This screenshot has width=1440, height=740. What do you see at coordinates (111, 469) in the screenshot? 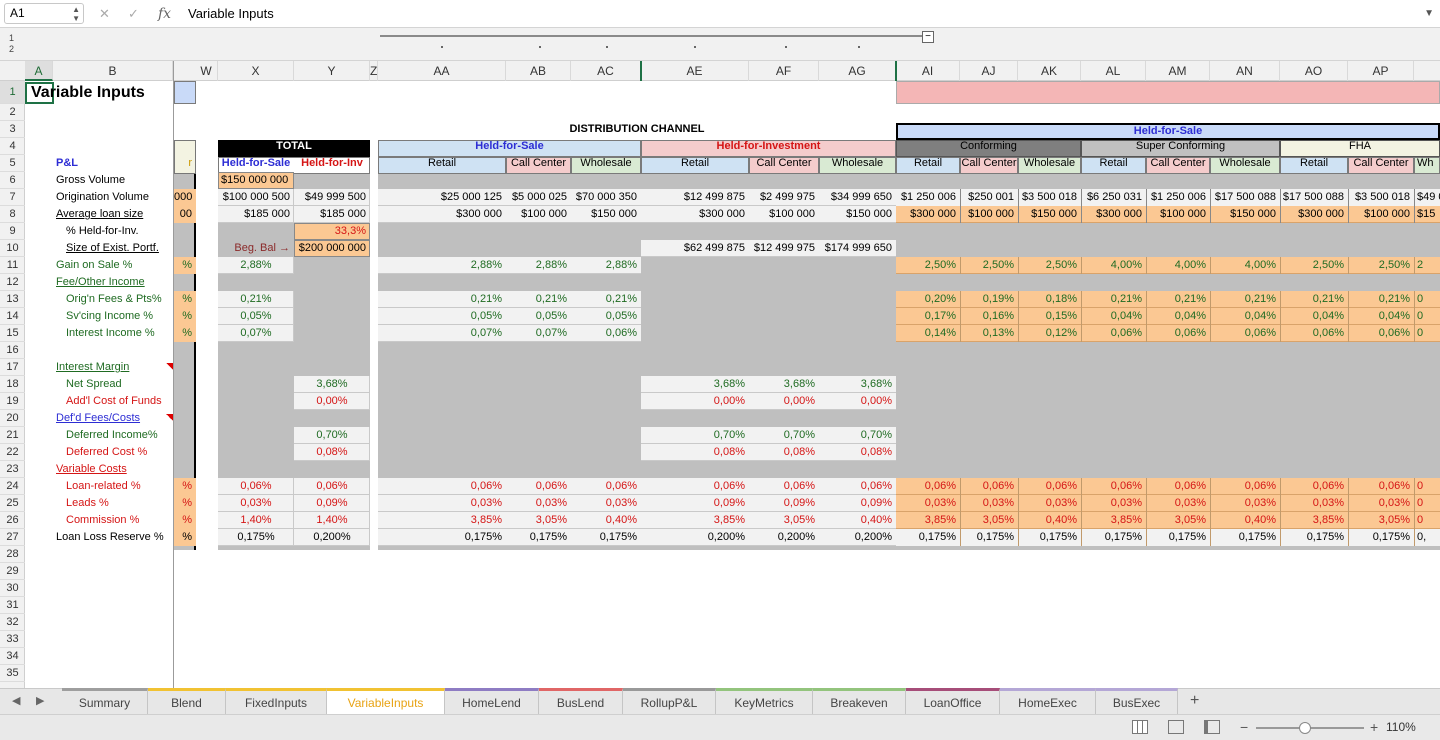
I see `row-label-var-costs: Variable Costs` at bounding box center [111, 469].